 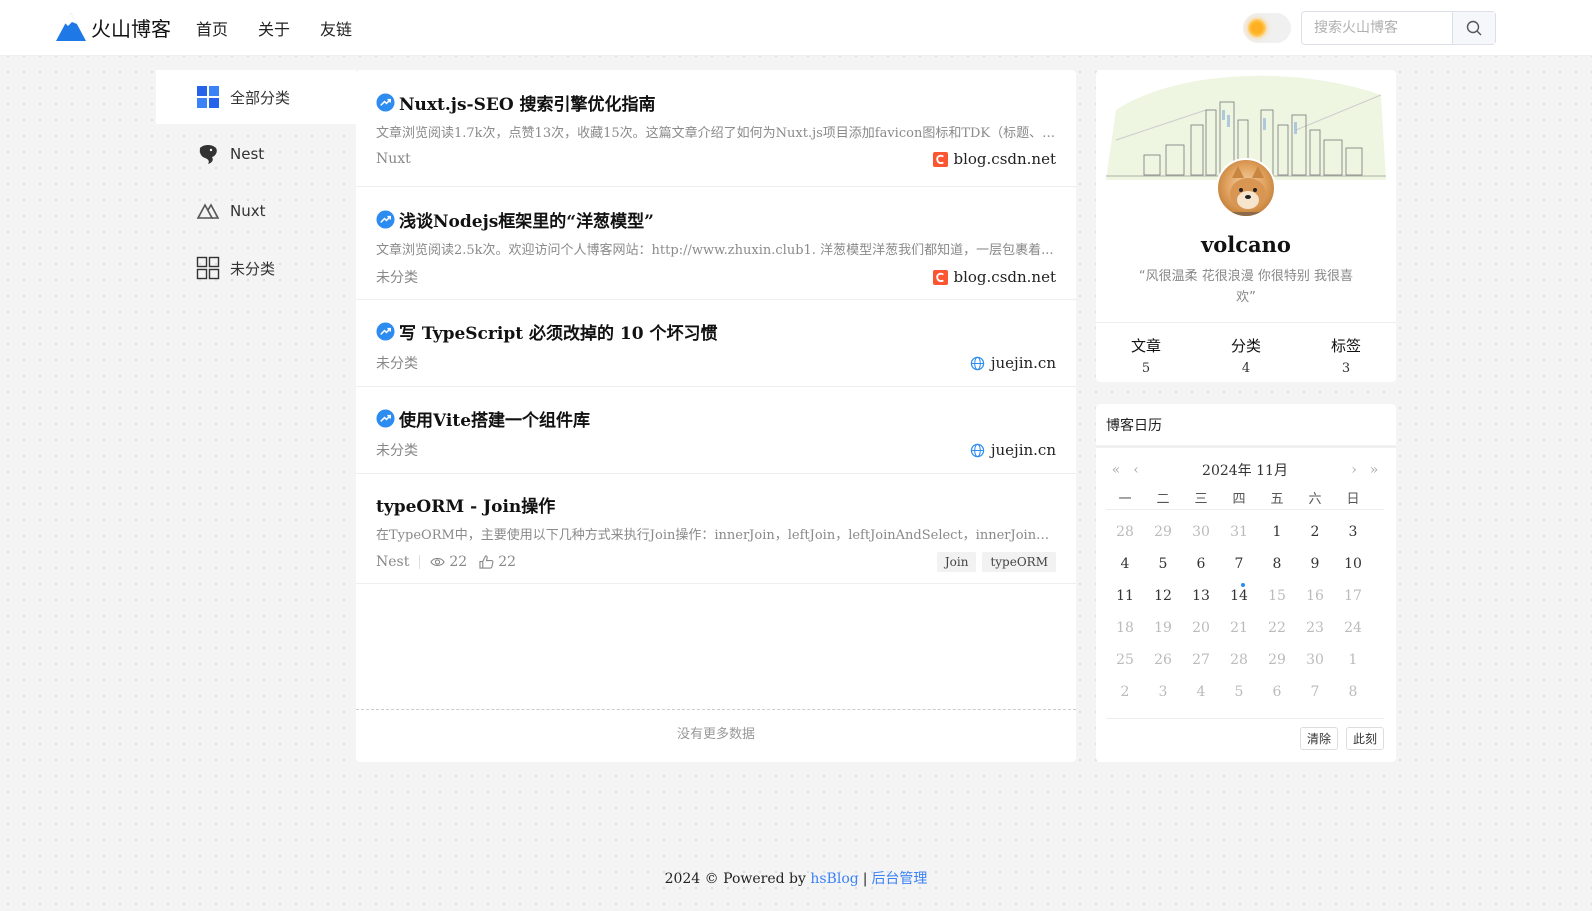 I want to click on calendar-day-today: 14, so click(x=1239, y=593).